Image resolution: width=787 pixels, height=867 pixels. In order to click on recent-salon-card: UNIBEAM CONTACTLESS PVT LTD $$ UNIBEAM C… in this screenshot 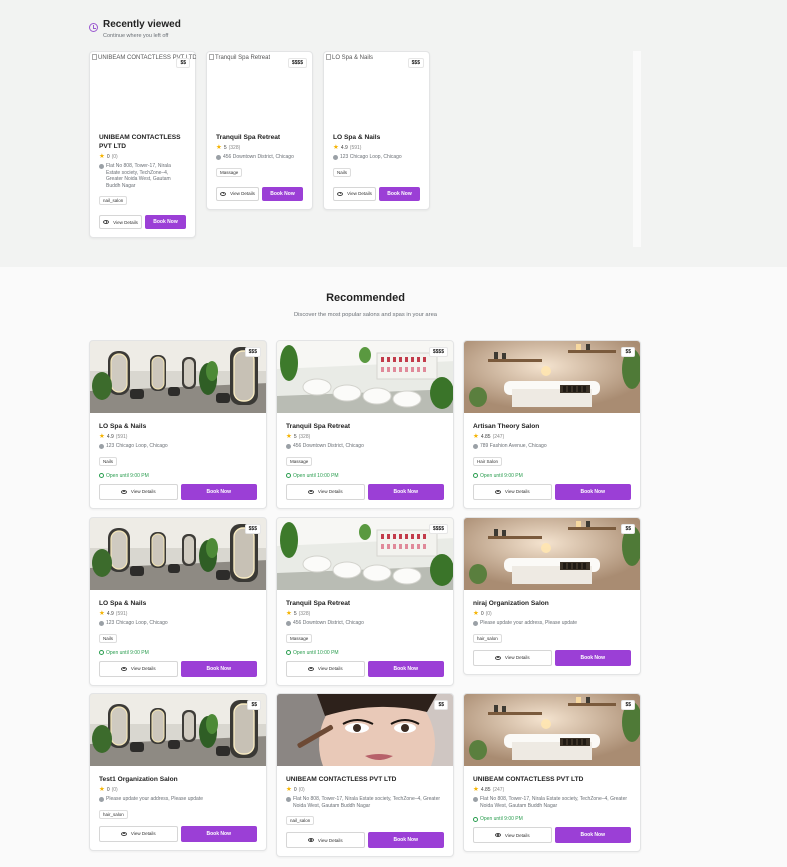, I will do `click(142, 144)`.